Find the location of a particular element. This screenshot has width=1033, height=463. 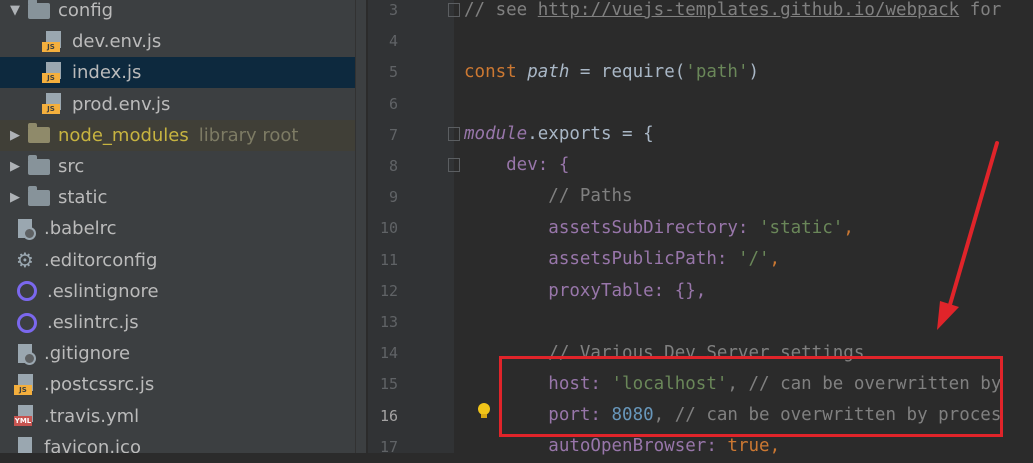

code-text: .exports = { is located at coordinates (590, 134).